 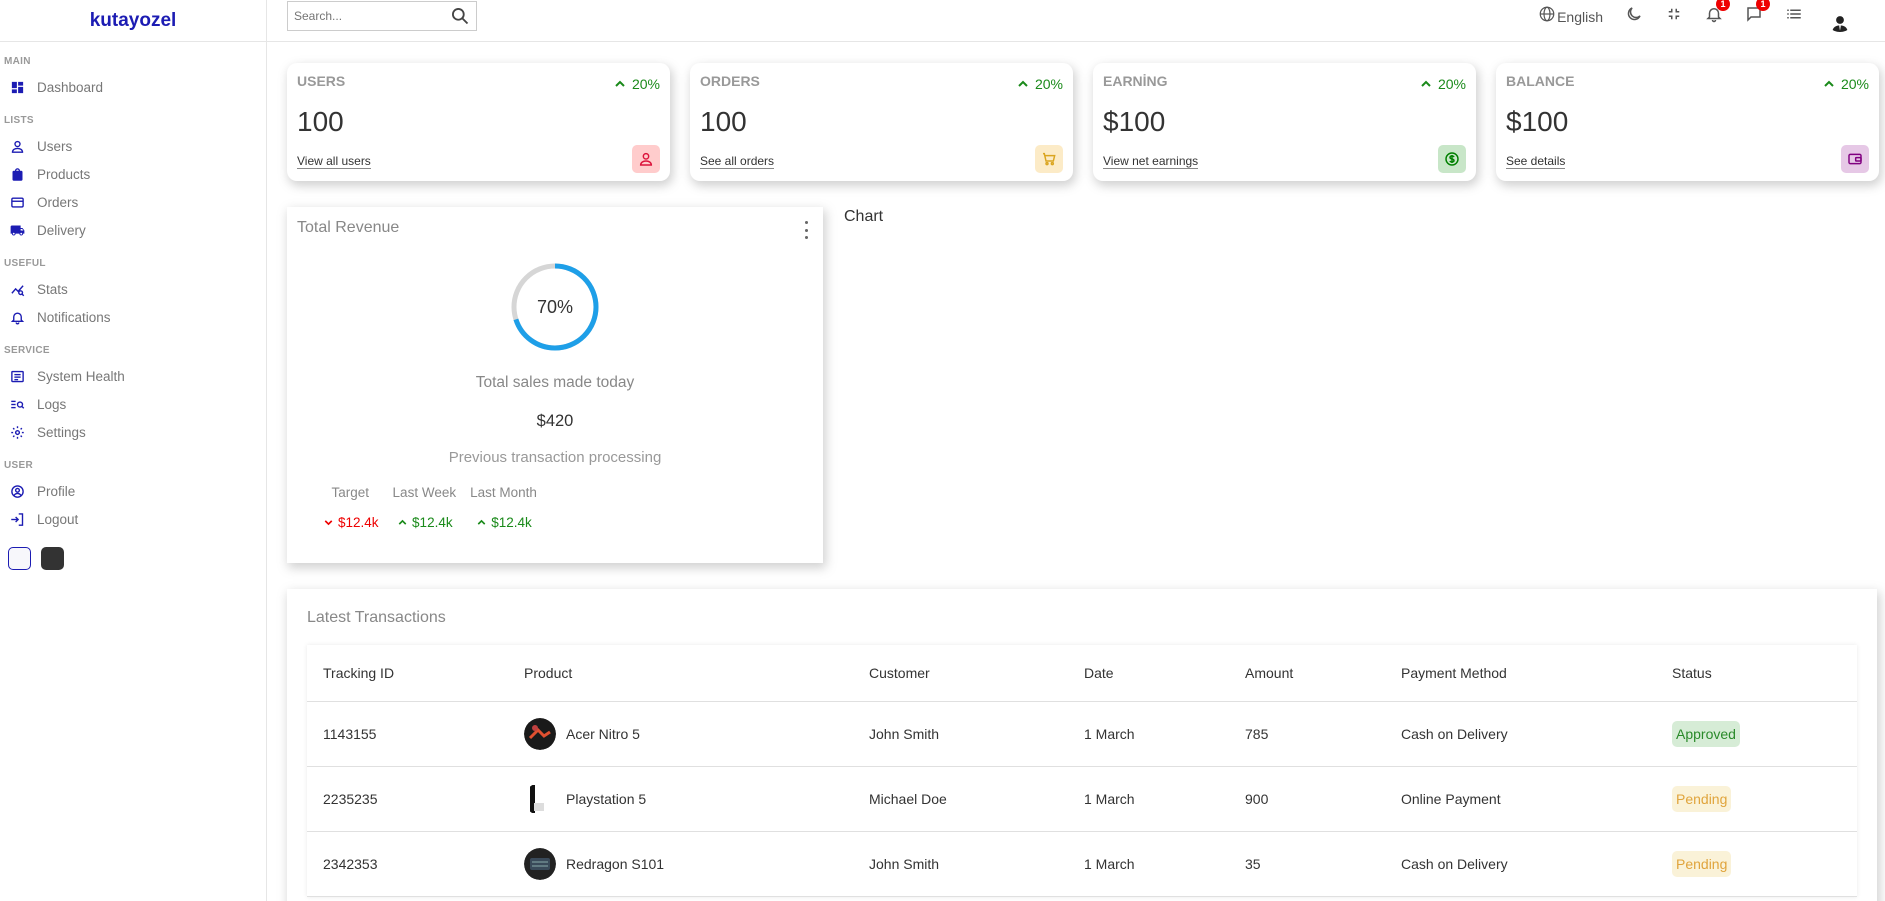 I want to click on widget-orders: ORDERS 20% 100 See all orders, so click(x=881, y=122).